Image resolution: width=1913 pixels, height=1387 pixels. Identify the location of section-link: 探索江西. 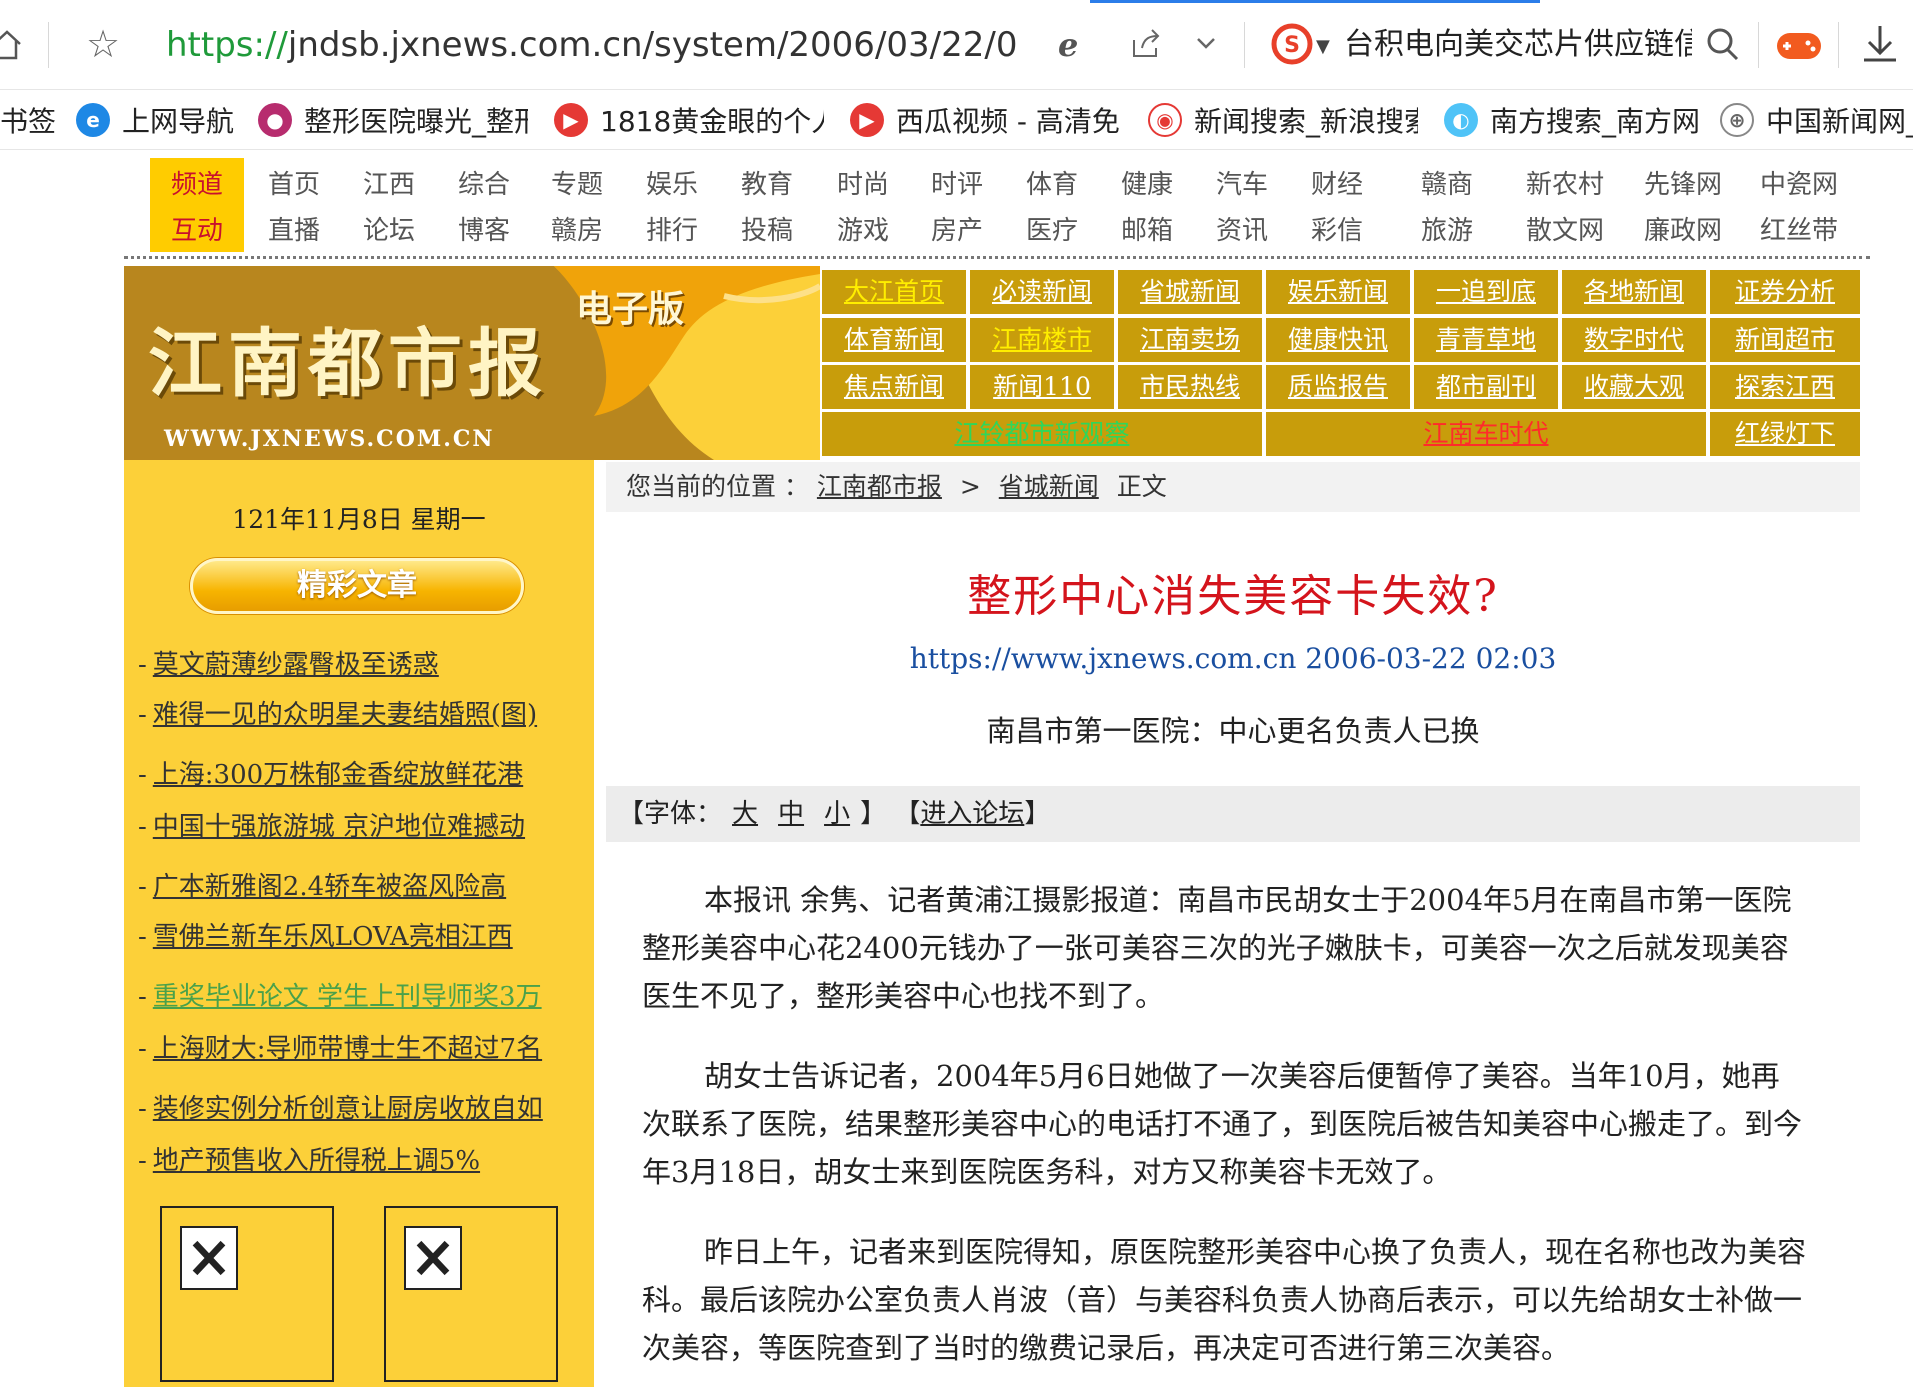
(1785, 386).